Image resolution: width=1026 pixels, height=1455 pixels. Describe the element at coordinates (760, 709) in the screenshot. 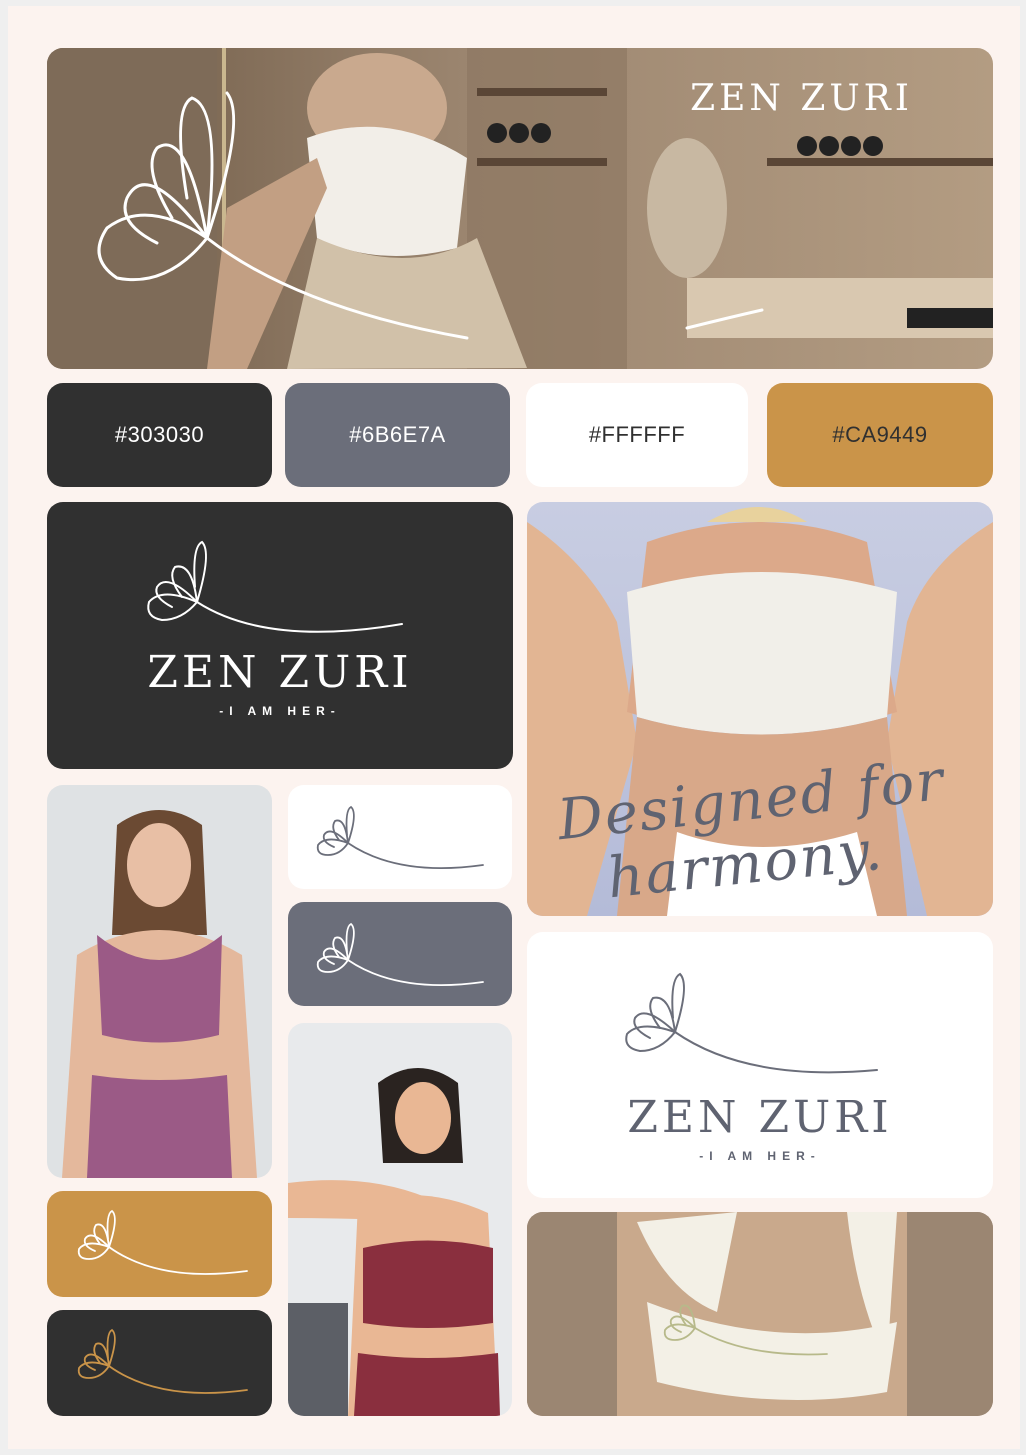

I see `back-photo: Designed for harmony.` at that location.